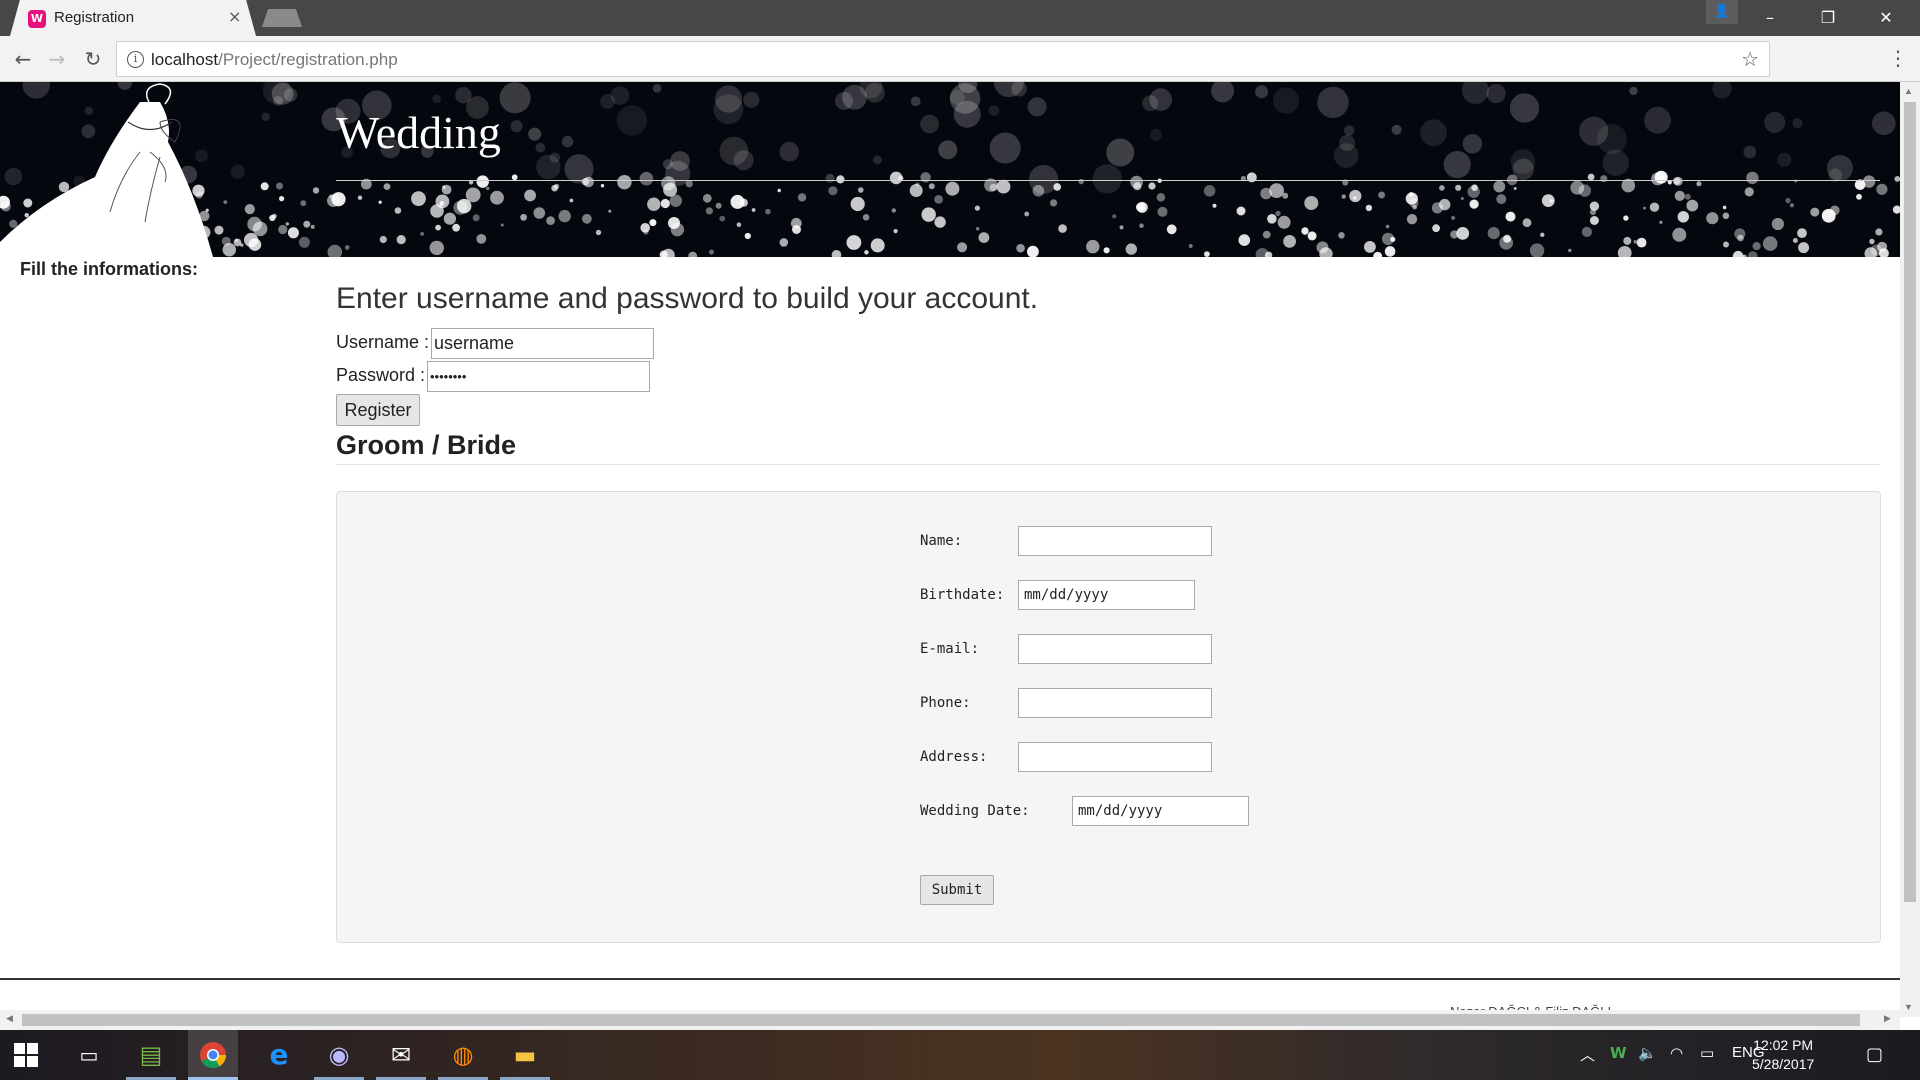  I want to click on banner-divider, so click(1108, 180).